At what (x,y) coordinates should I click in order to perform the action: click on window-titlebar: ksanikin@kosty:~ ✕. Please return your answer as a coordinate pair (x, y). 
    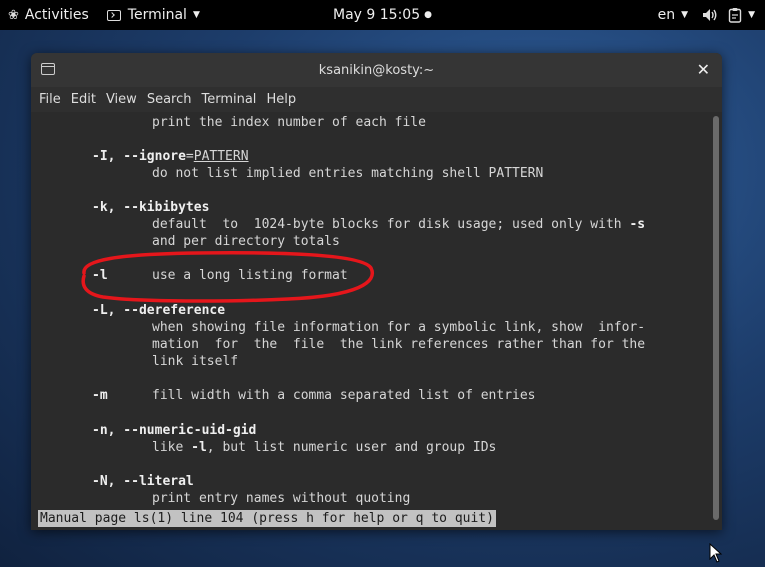
    Looking at the image, I should click on (376, 70).